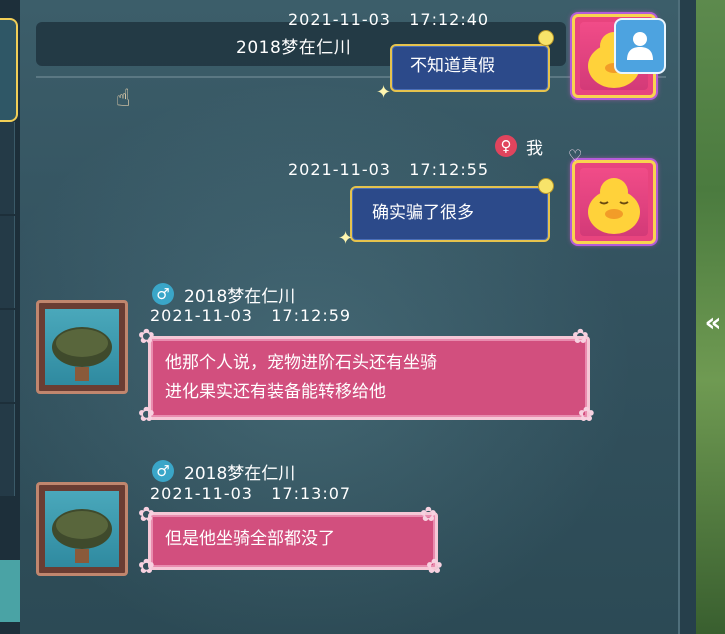 This screenshot has width=725, height=634. What do you see at coordinates (452, 66) in the screenshot?
I see `message-text: 不知道真假` at bounding box center [452, 66].